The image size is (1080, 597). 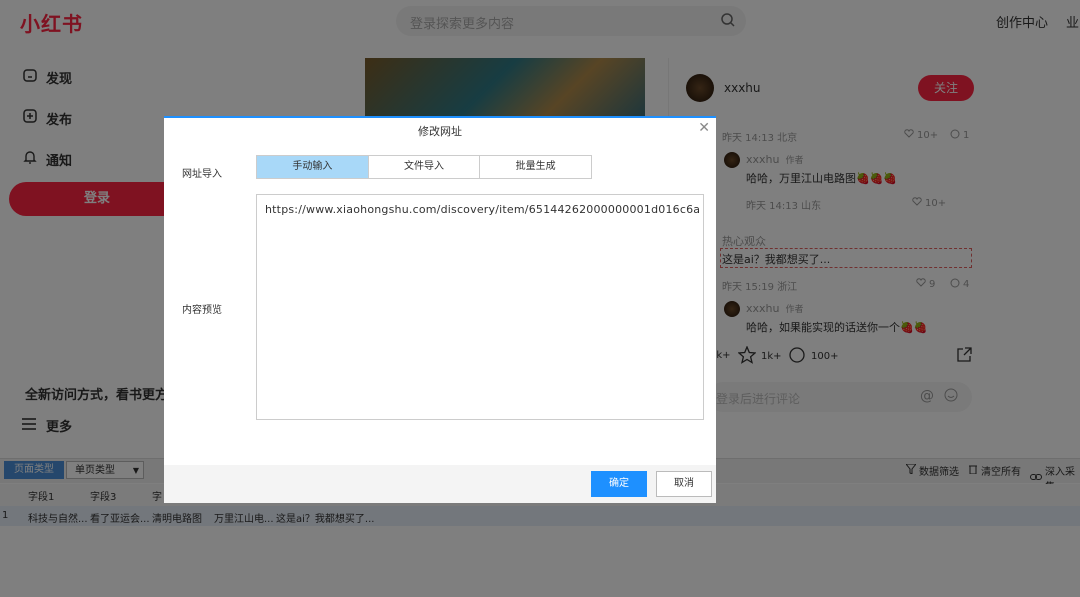 What do you see at coordinates (440, 484) in the screenshot?
I see `dialog-footer: 确定 取消` at bounding box center [440, 484].